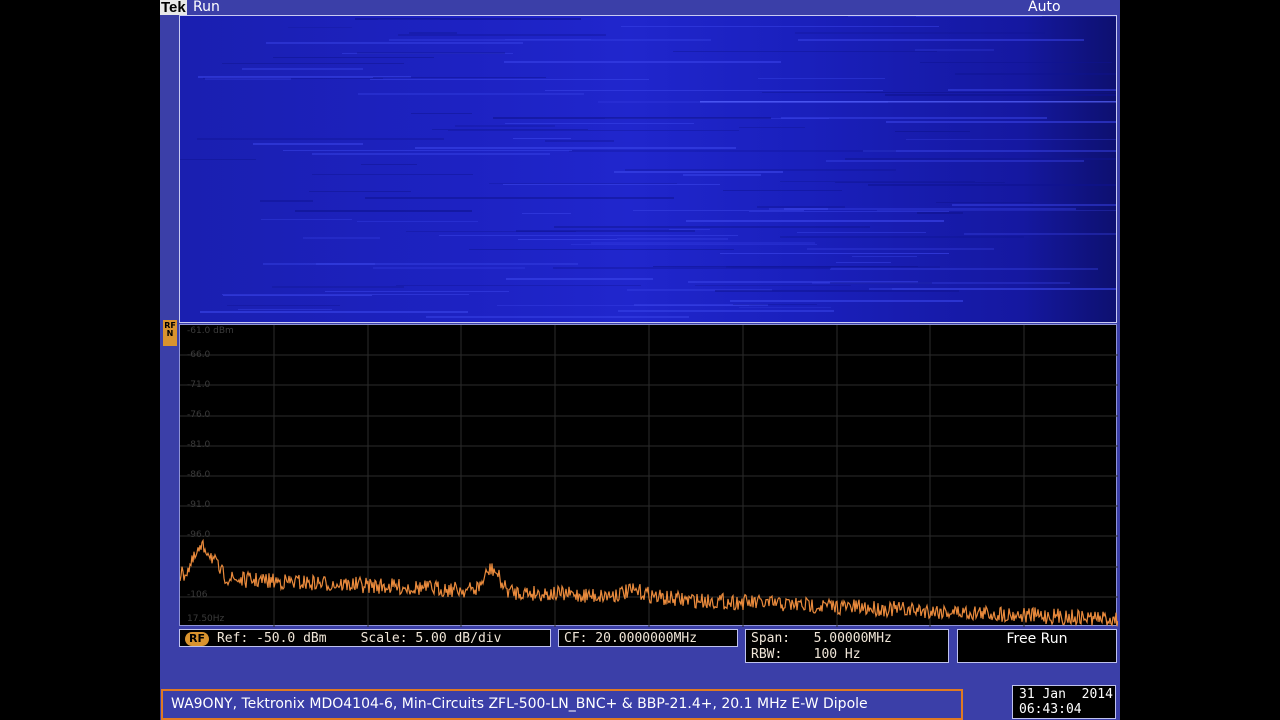  Describe the element at coordinates (199, 445) in the screenshot. I see `y-axis-label: -81.0` at that location.